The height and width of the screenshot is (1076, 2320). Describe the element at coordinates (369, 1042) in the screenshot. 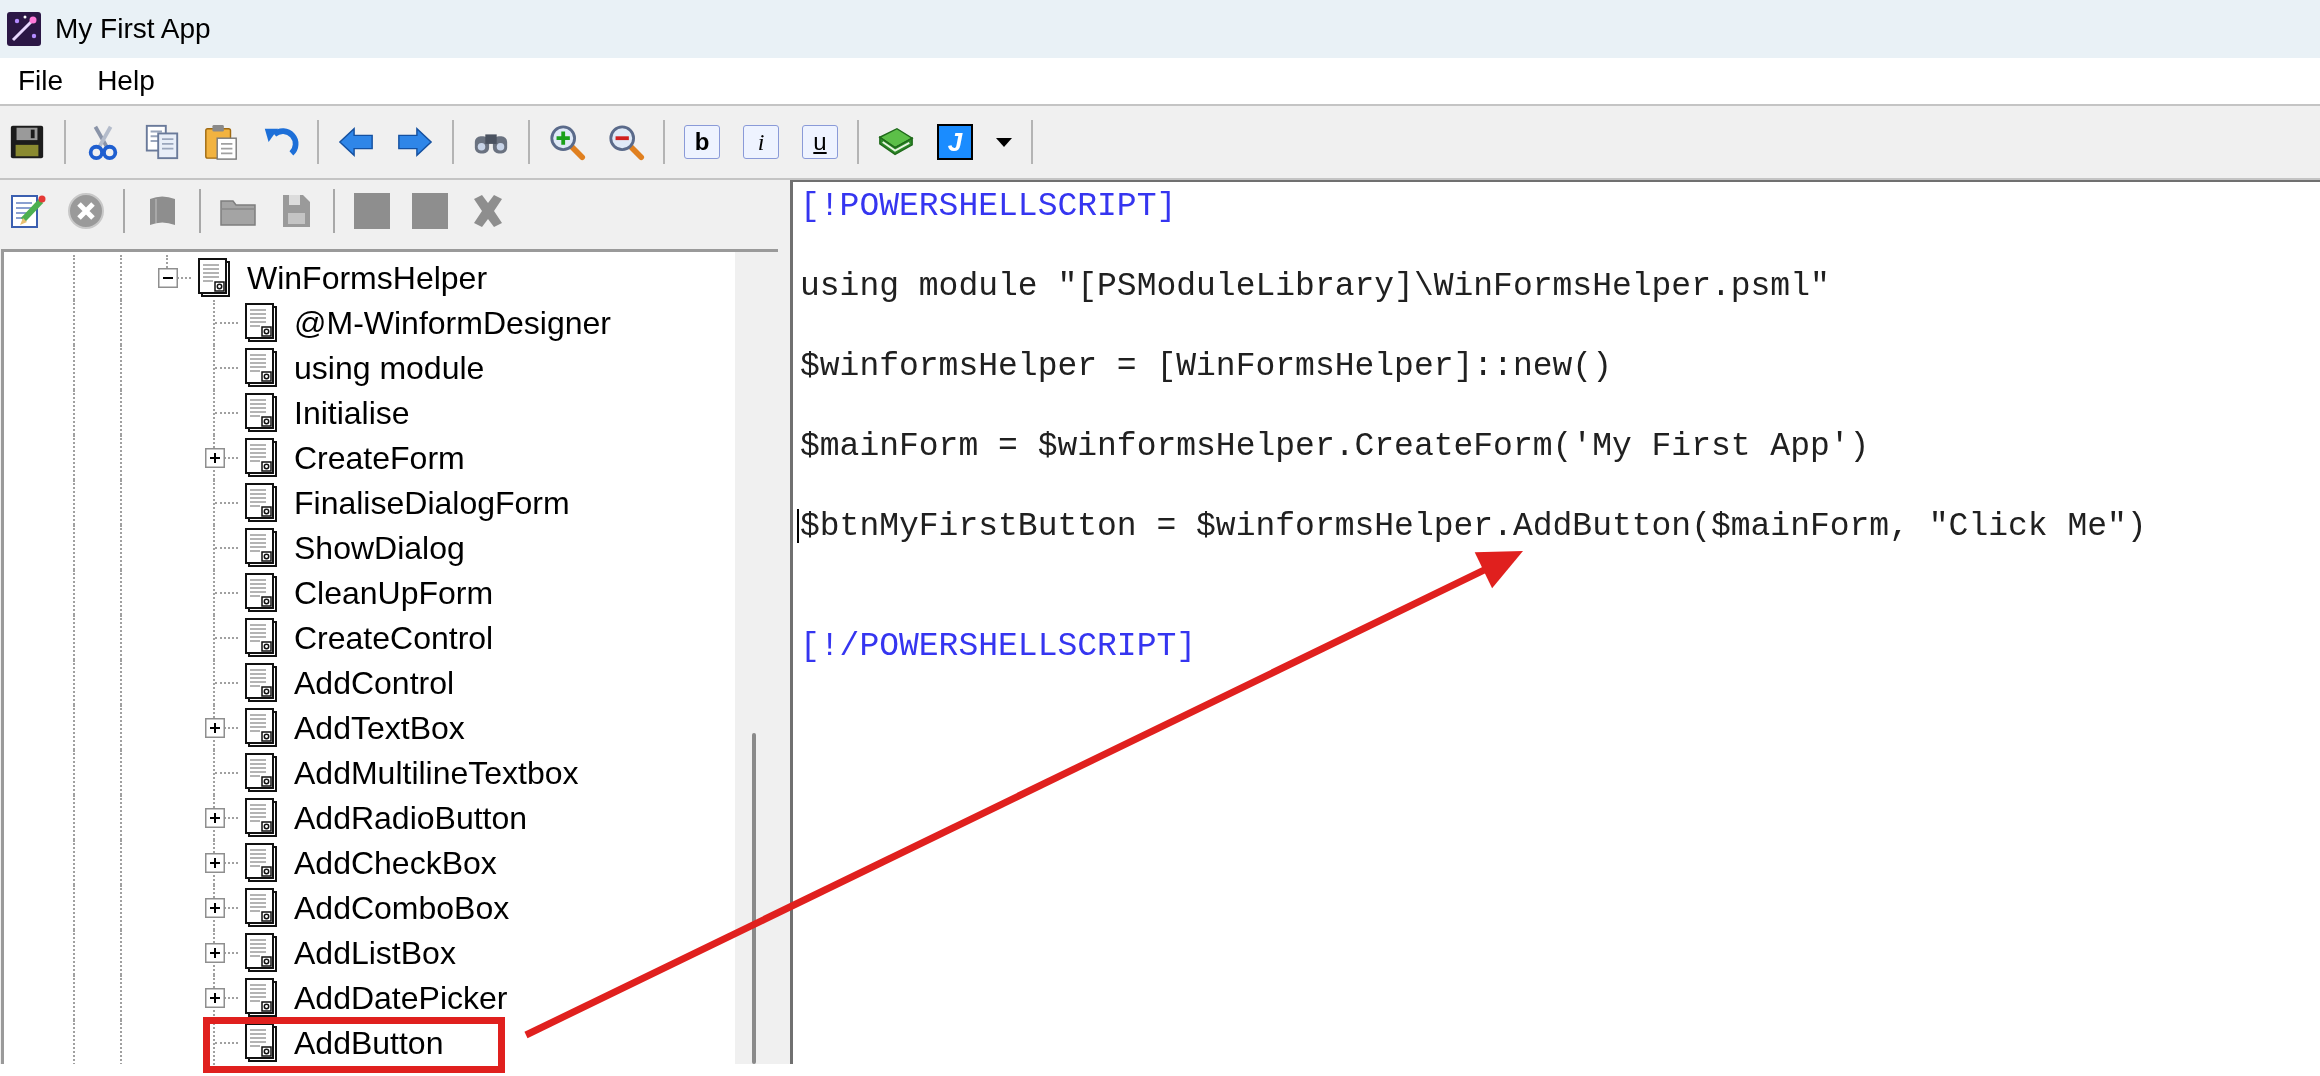

I see `tree-item: AddButton` at that location.